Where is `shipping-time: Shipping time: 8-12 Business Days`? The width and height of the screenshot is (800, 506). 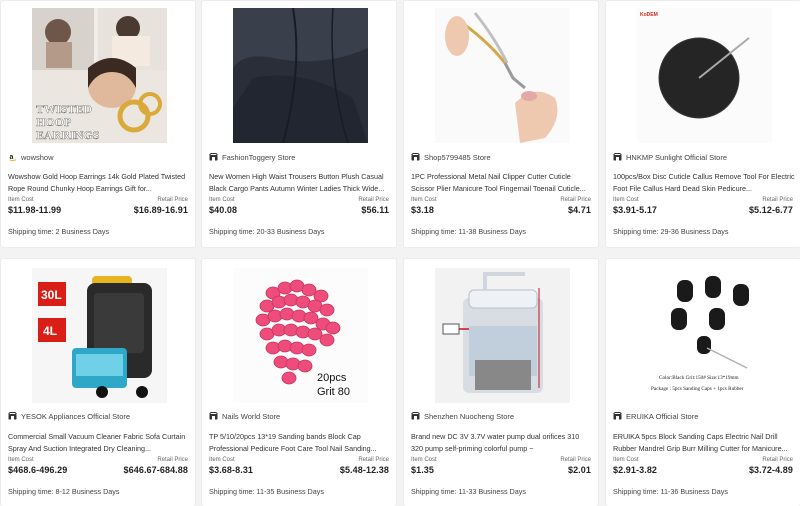 shipping-time: Shipping time: 8-12 Business Days is located at coordinates (64, 491).